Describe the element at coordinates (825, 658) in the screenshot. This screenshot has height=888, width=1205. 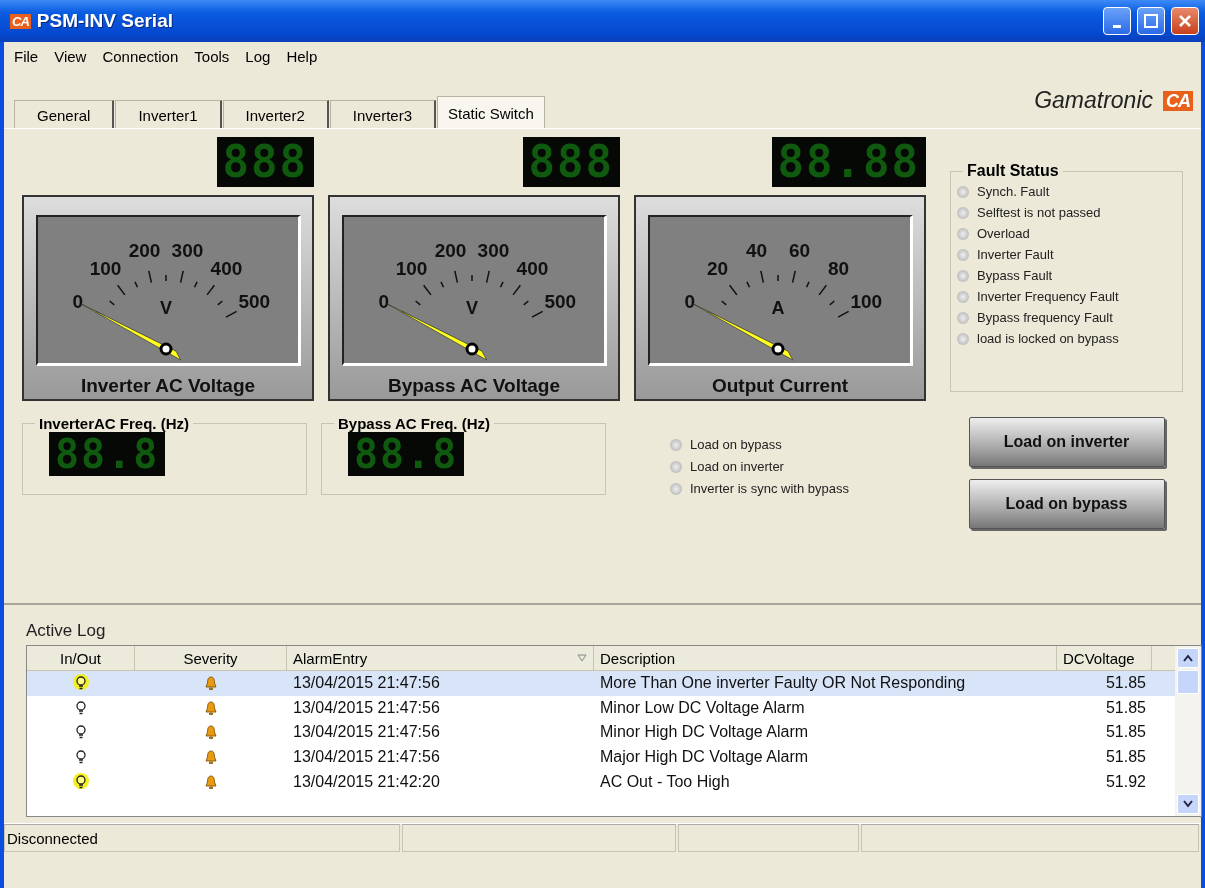
I see `column-header: Description` at that location.